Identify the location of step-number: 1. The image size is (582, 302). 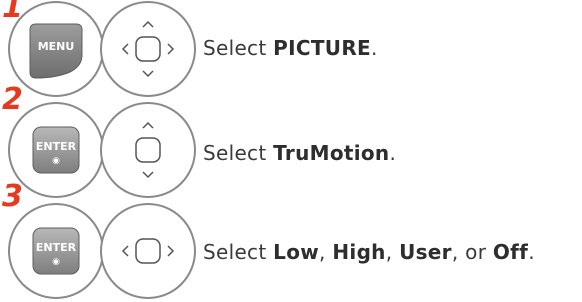
(12, 12).